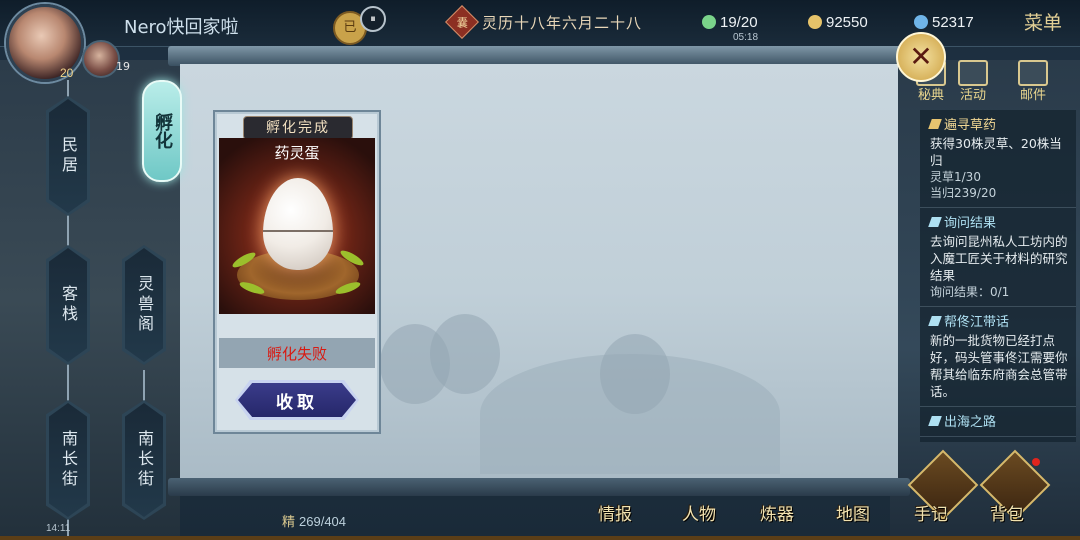  Describe the element at coordinates (777, 512) in the screenshot. I see `nav-forge: 炼器` at that location.